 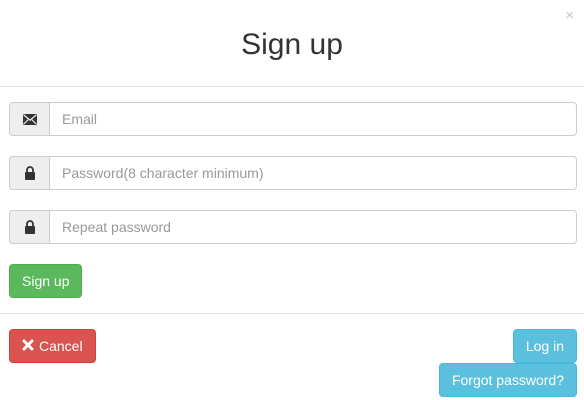 What do you see at coordinates (569, 15) in the screenshot?
I see `close-icon: ×` at bounding box center [569, 15].